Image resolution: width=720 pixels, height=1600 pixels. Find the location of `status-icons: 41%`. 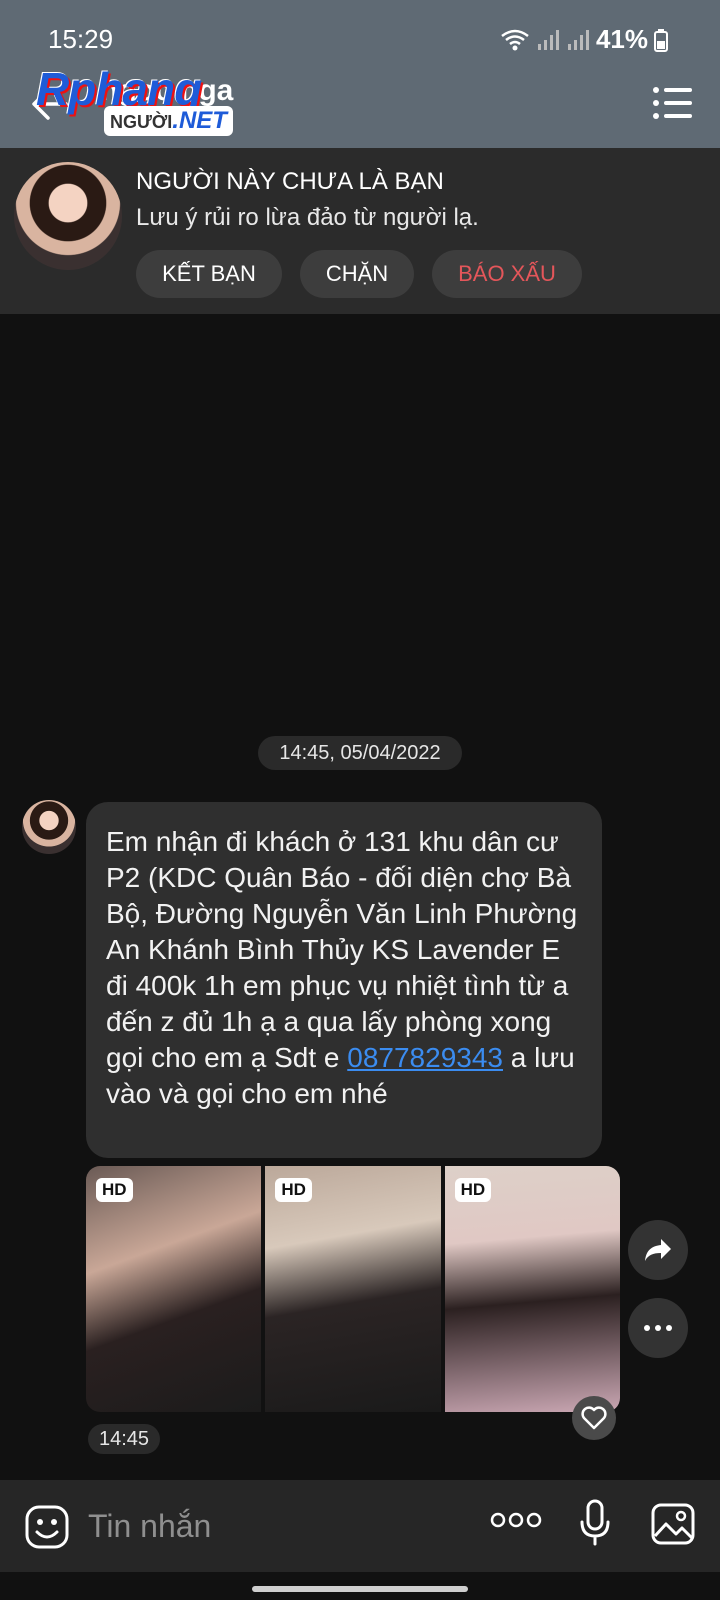

status-icons: 41% is located at coordinates (584, 39).